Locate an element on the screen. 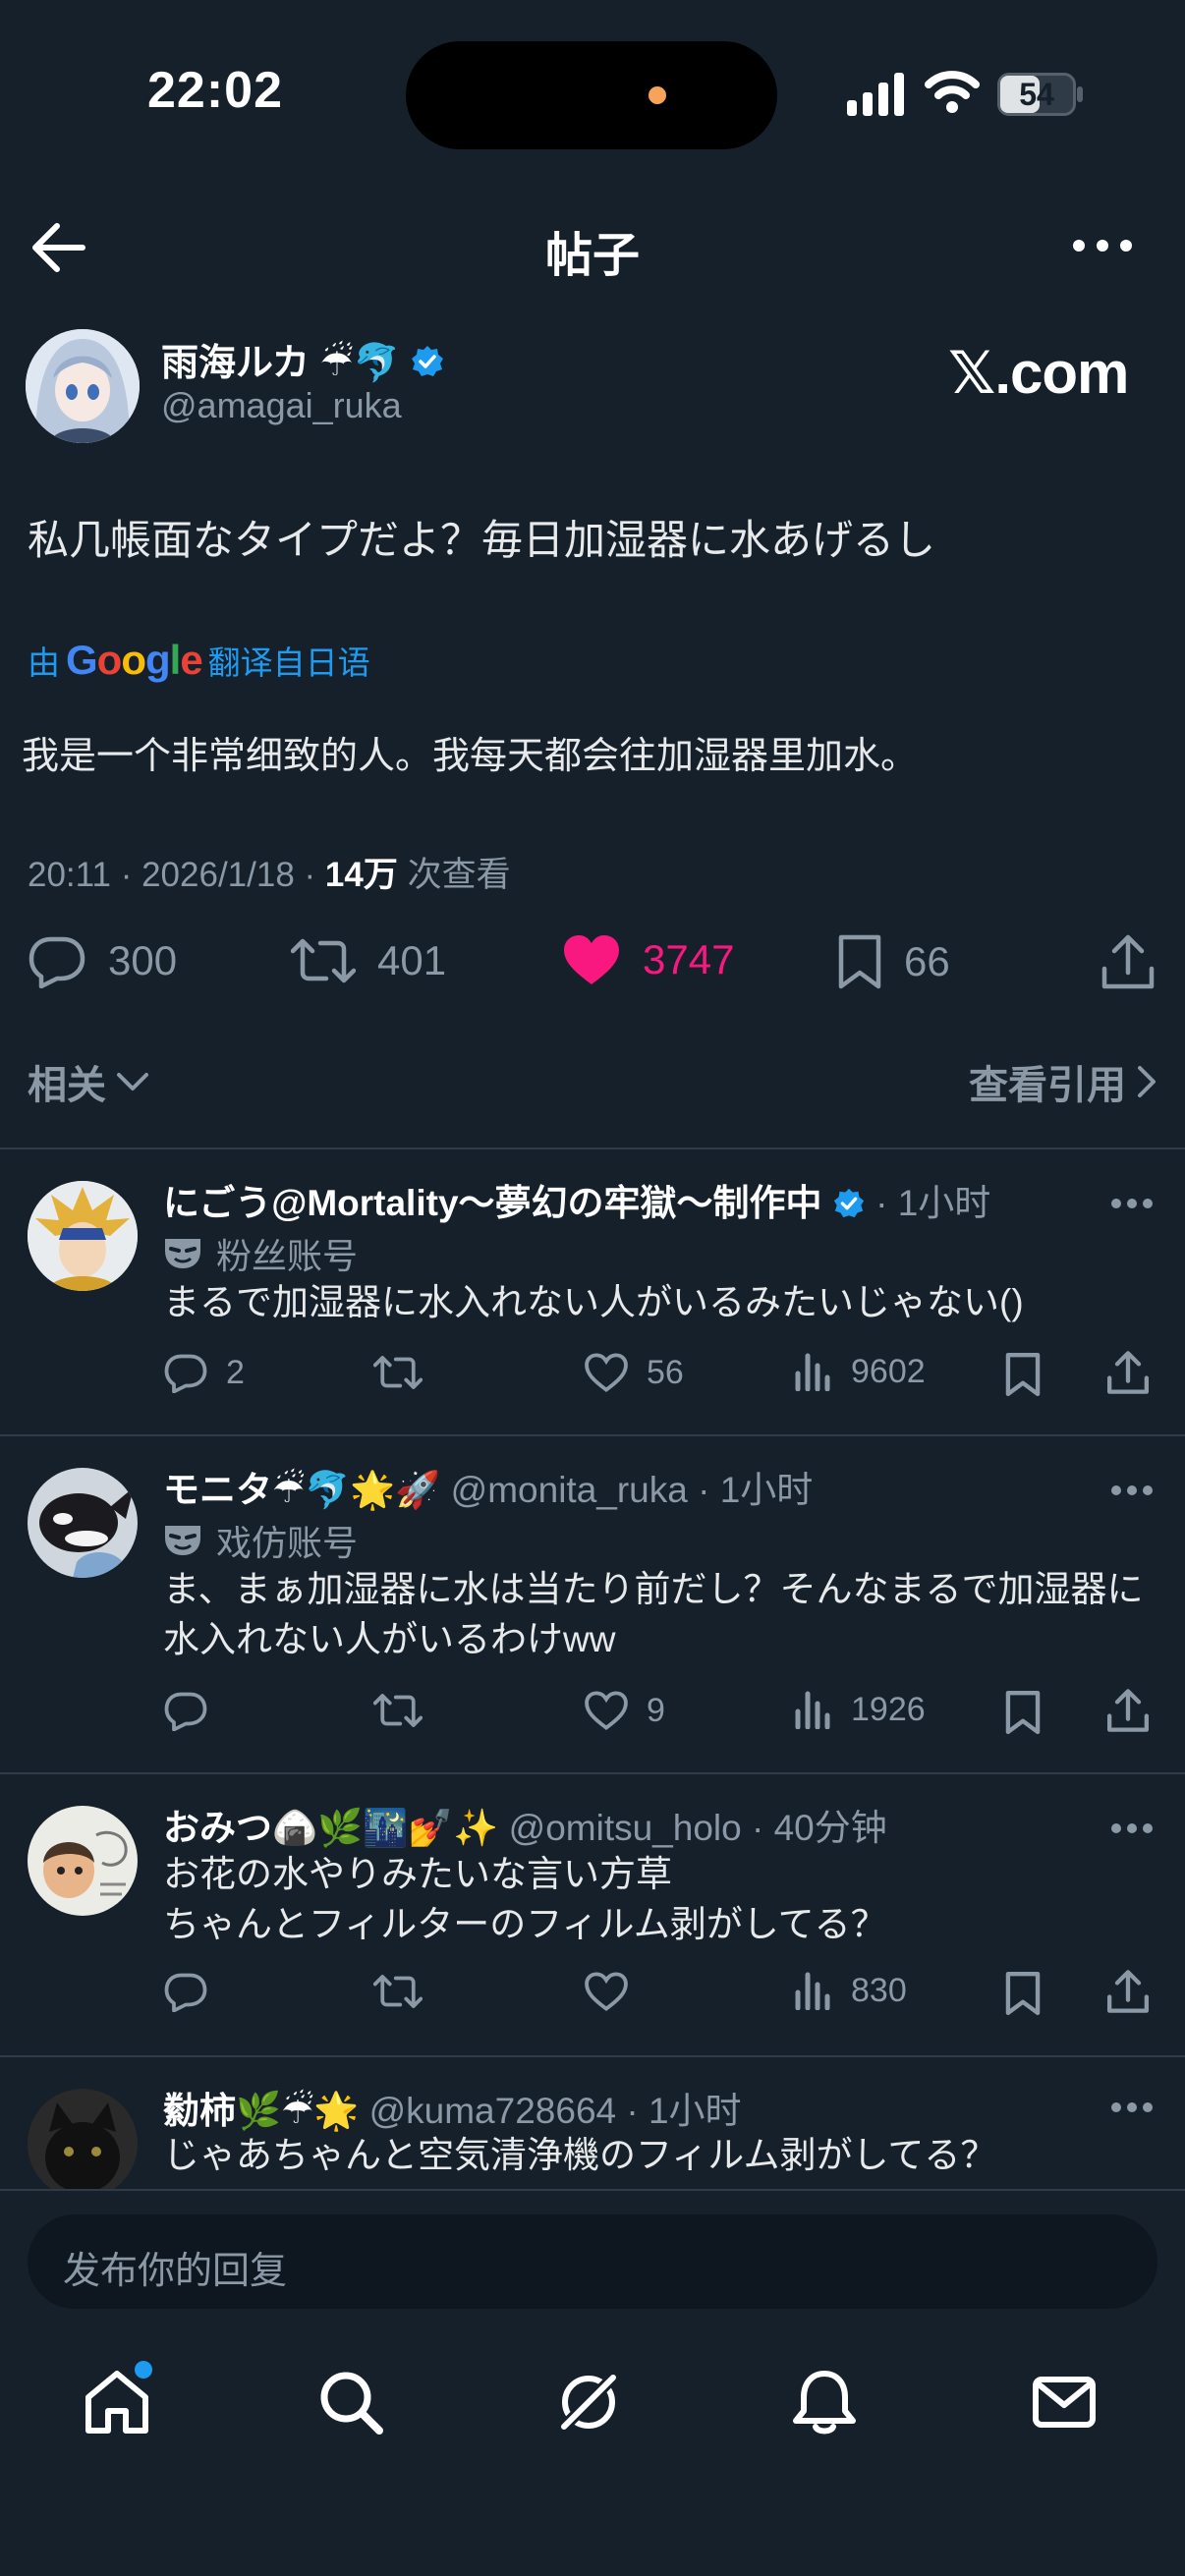 Image resolution: width=1185 pixels, height=2576 pixels. dynamic-island is located at coordinates (592, 95).